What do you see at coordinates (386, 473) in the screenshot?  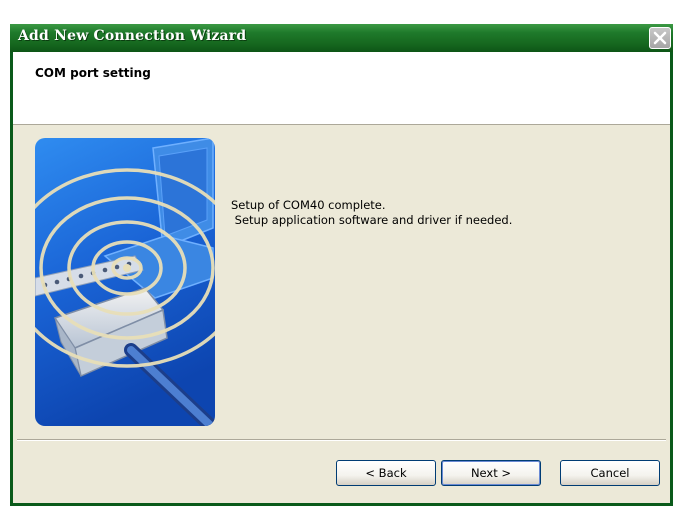 I see `back-button: < Back` at bounding box center [386, 473].